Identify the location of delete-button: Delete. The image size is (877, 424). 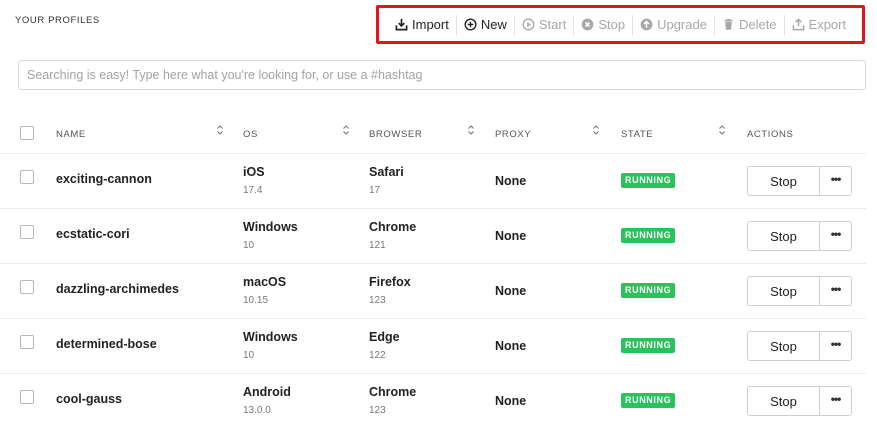
(749, 25).